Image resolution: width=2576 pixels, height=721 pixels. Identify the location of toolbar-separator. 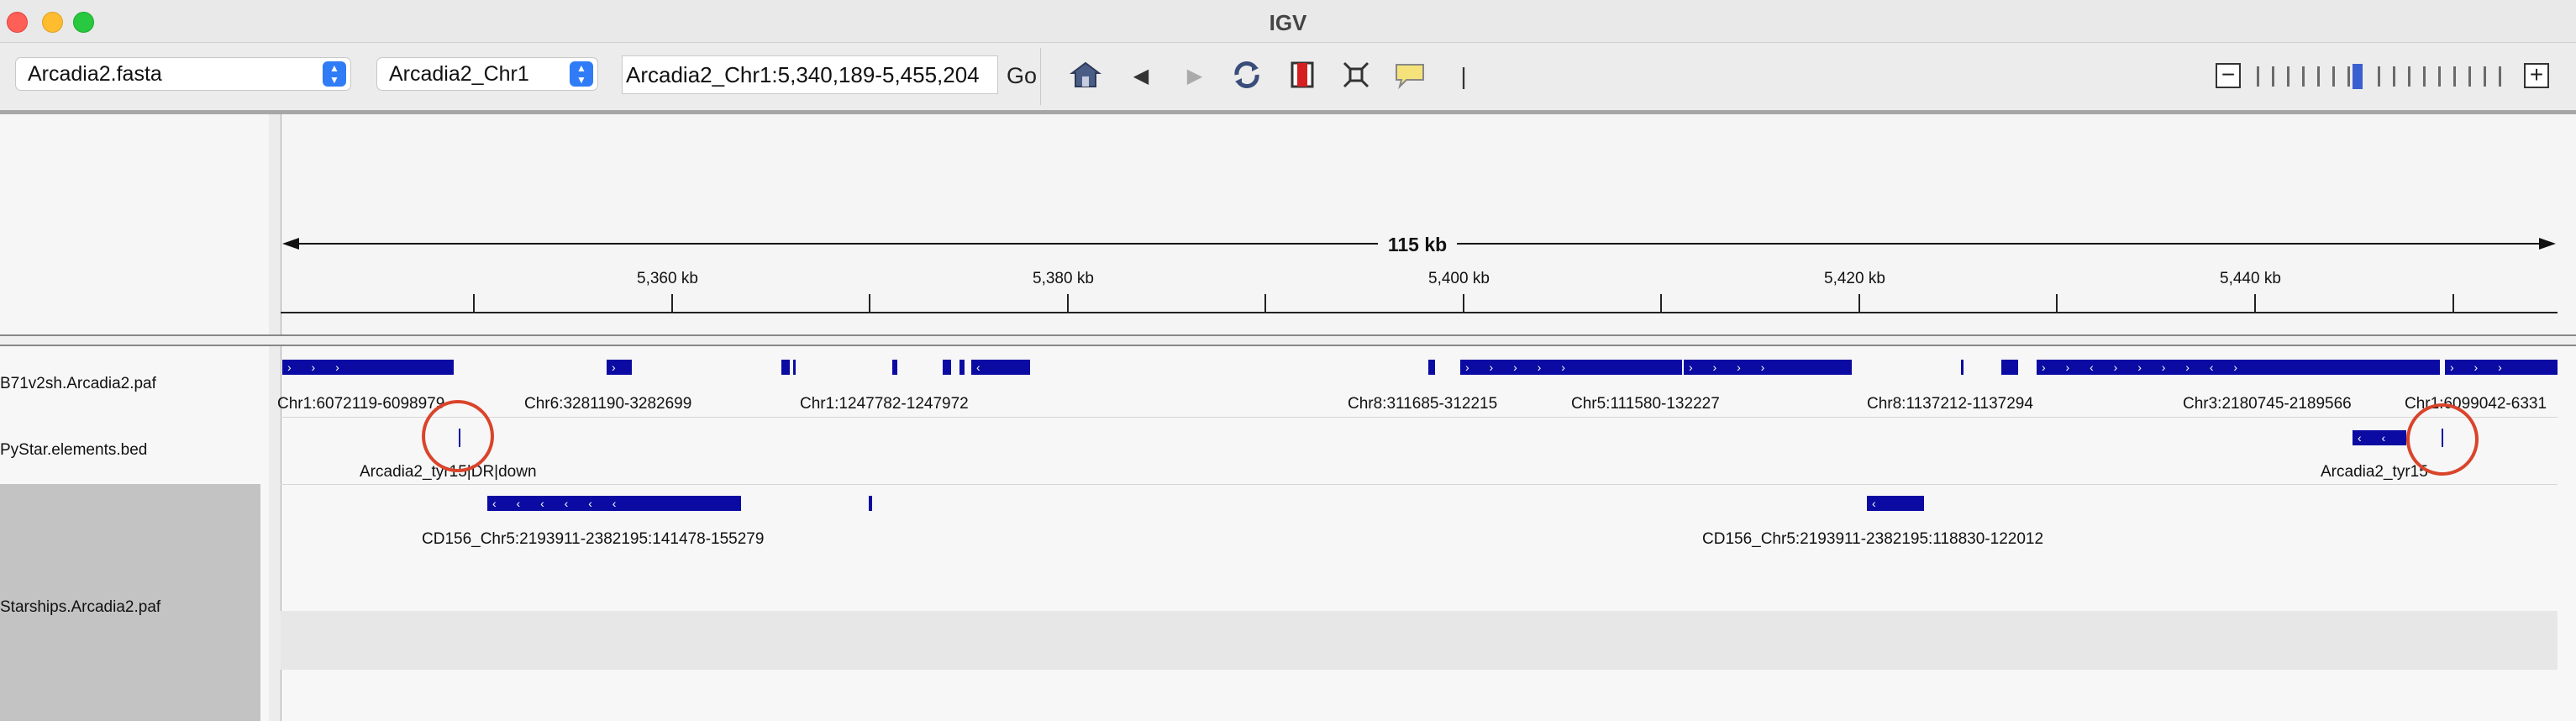
(1040, 76).